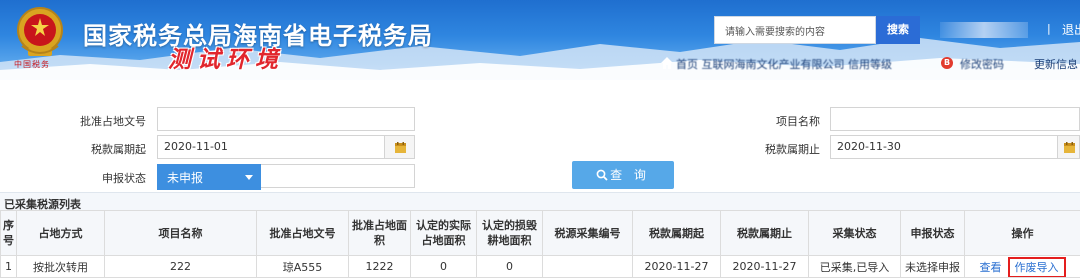 This screenshot has width=1080, height=278. Describe the element at coordinates (765, 267) in the screenshot. I see `cell-period-end: 2020-11-27` at that location.